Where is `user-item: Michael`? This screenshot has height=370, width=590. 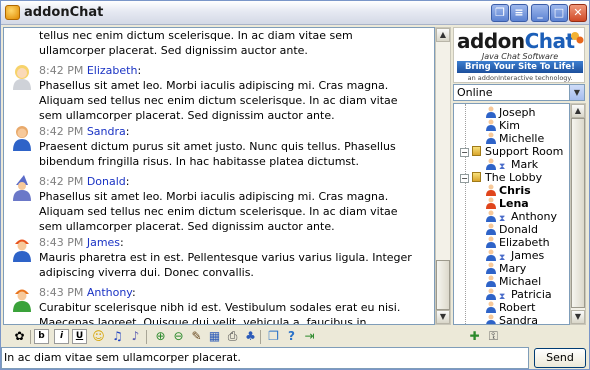 user-item: Michael is located at coordinates (513, 281).